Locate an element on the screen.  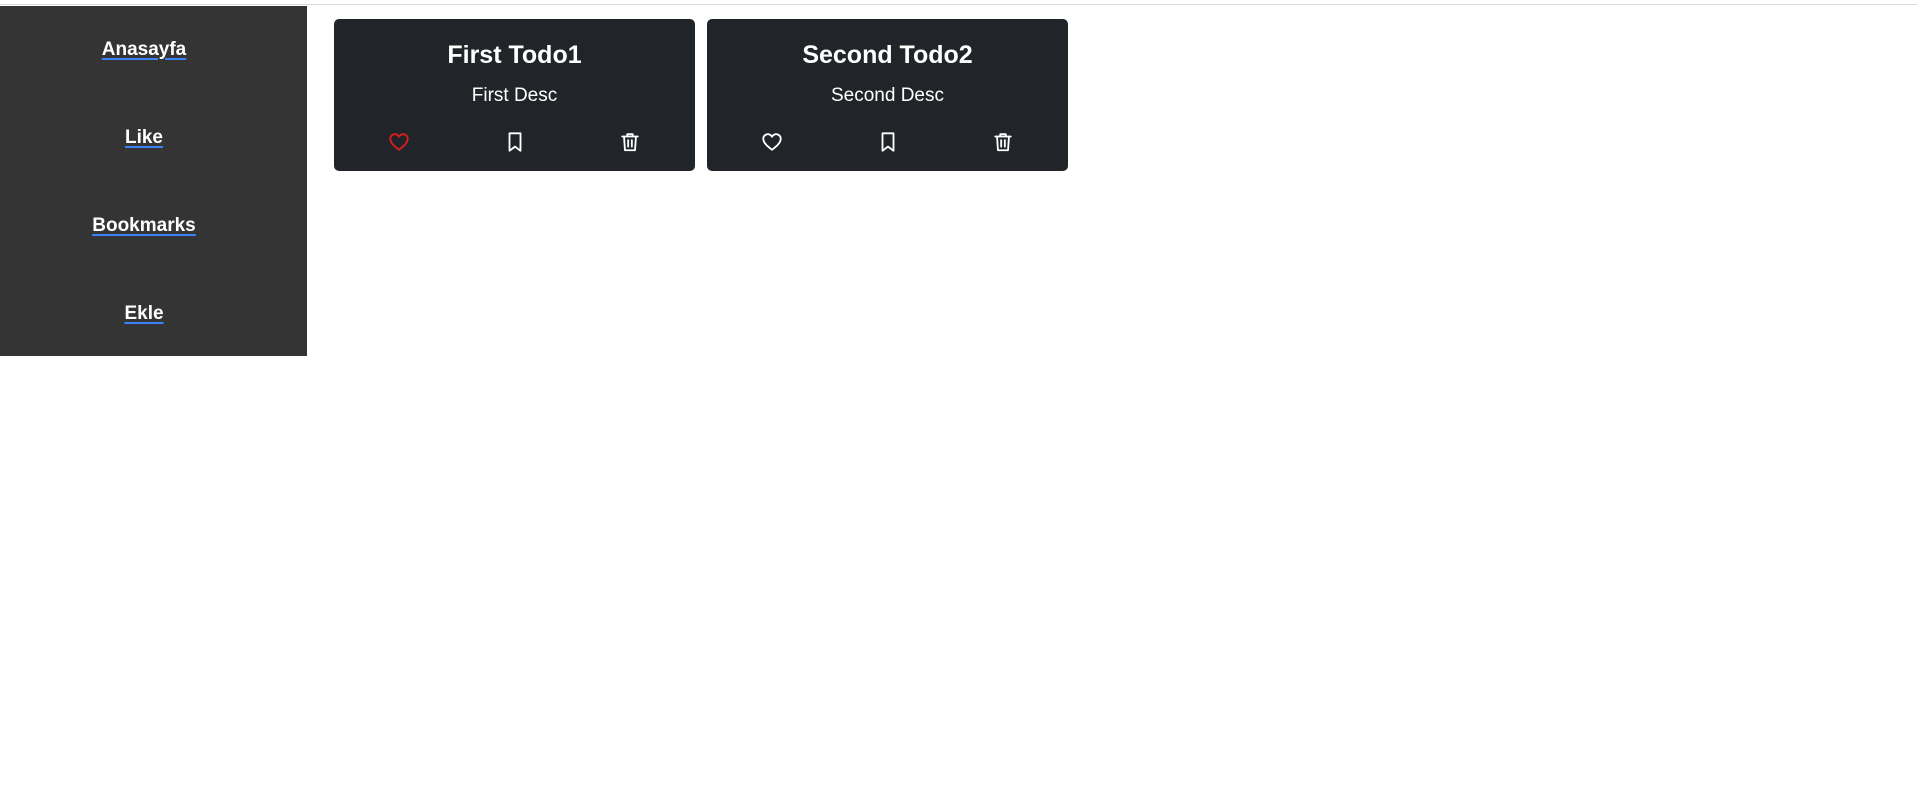
todo-description: Second Desc is located at coordinates (887, 95).